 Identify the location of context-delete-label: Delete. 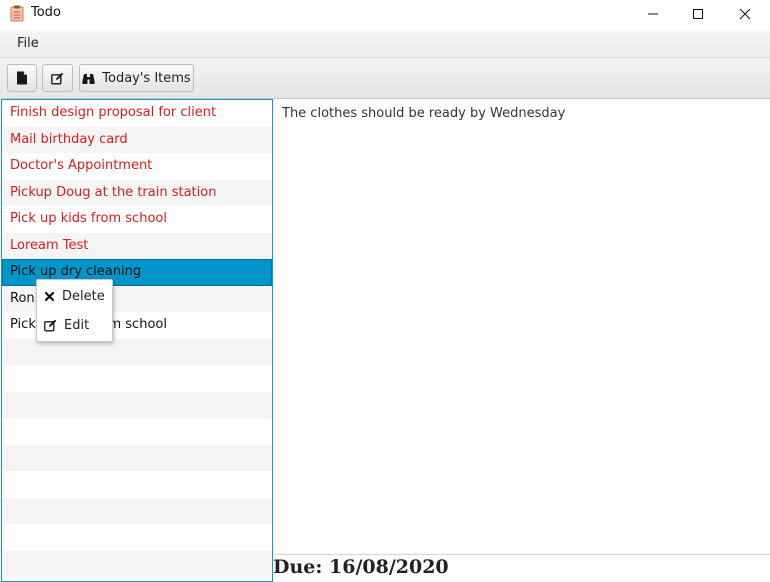
(83, 296).